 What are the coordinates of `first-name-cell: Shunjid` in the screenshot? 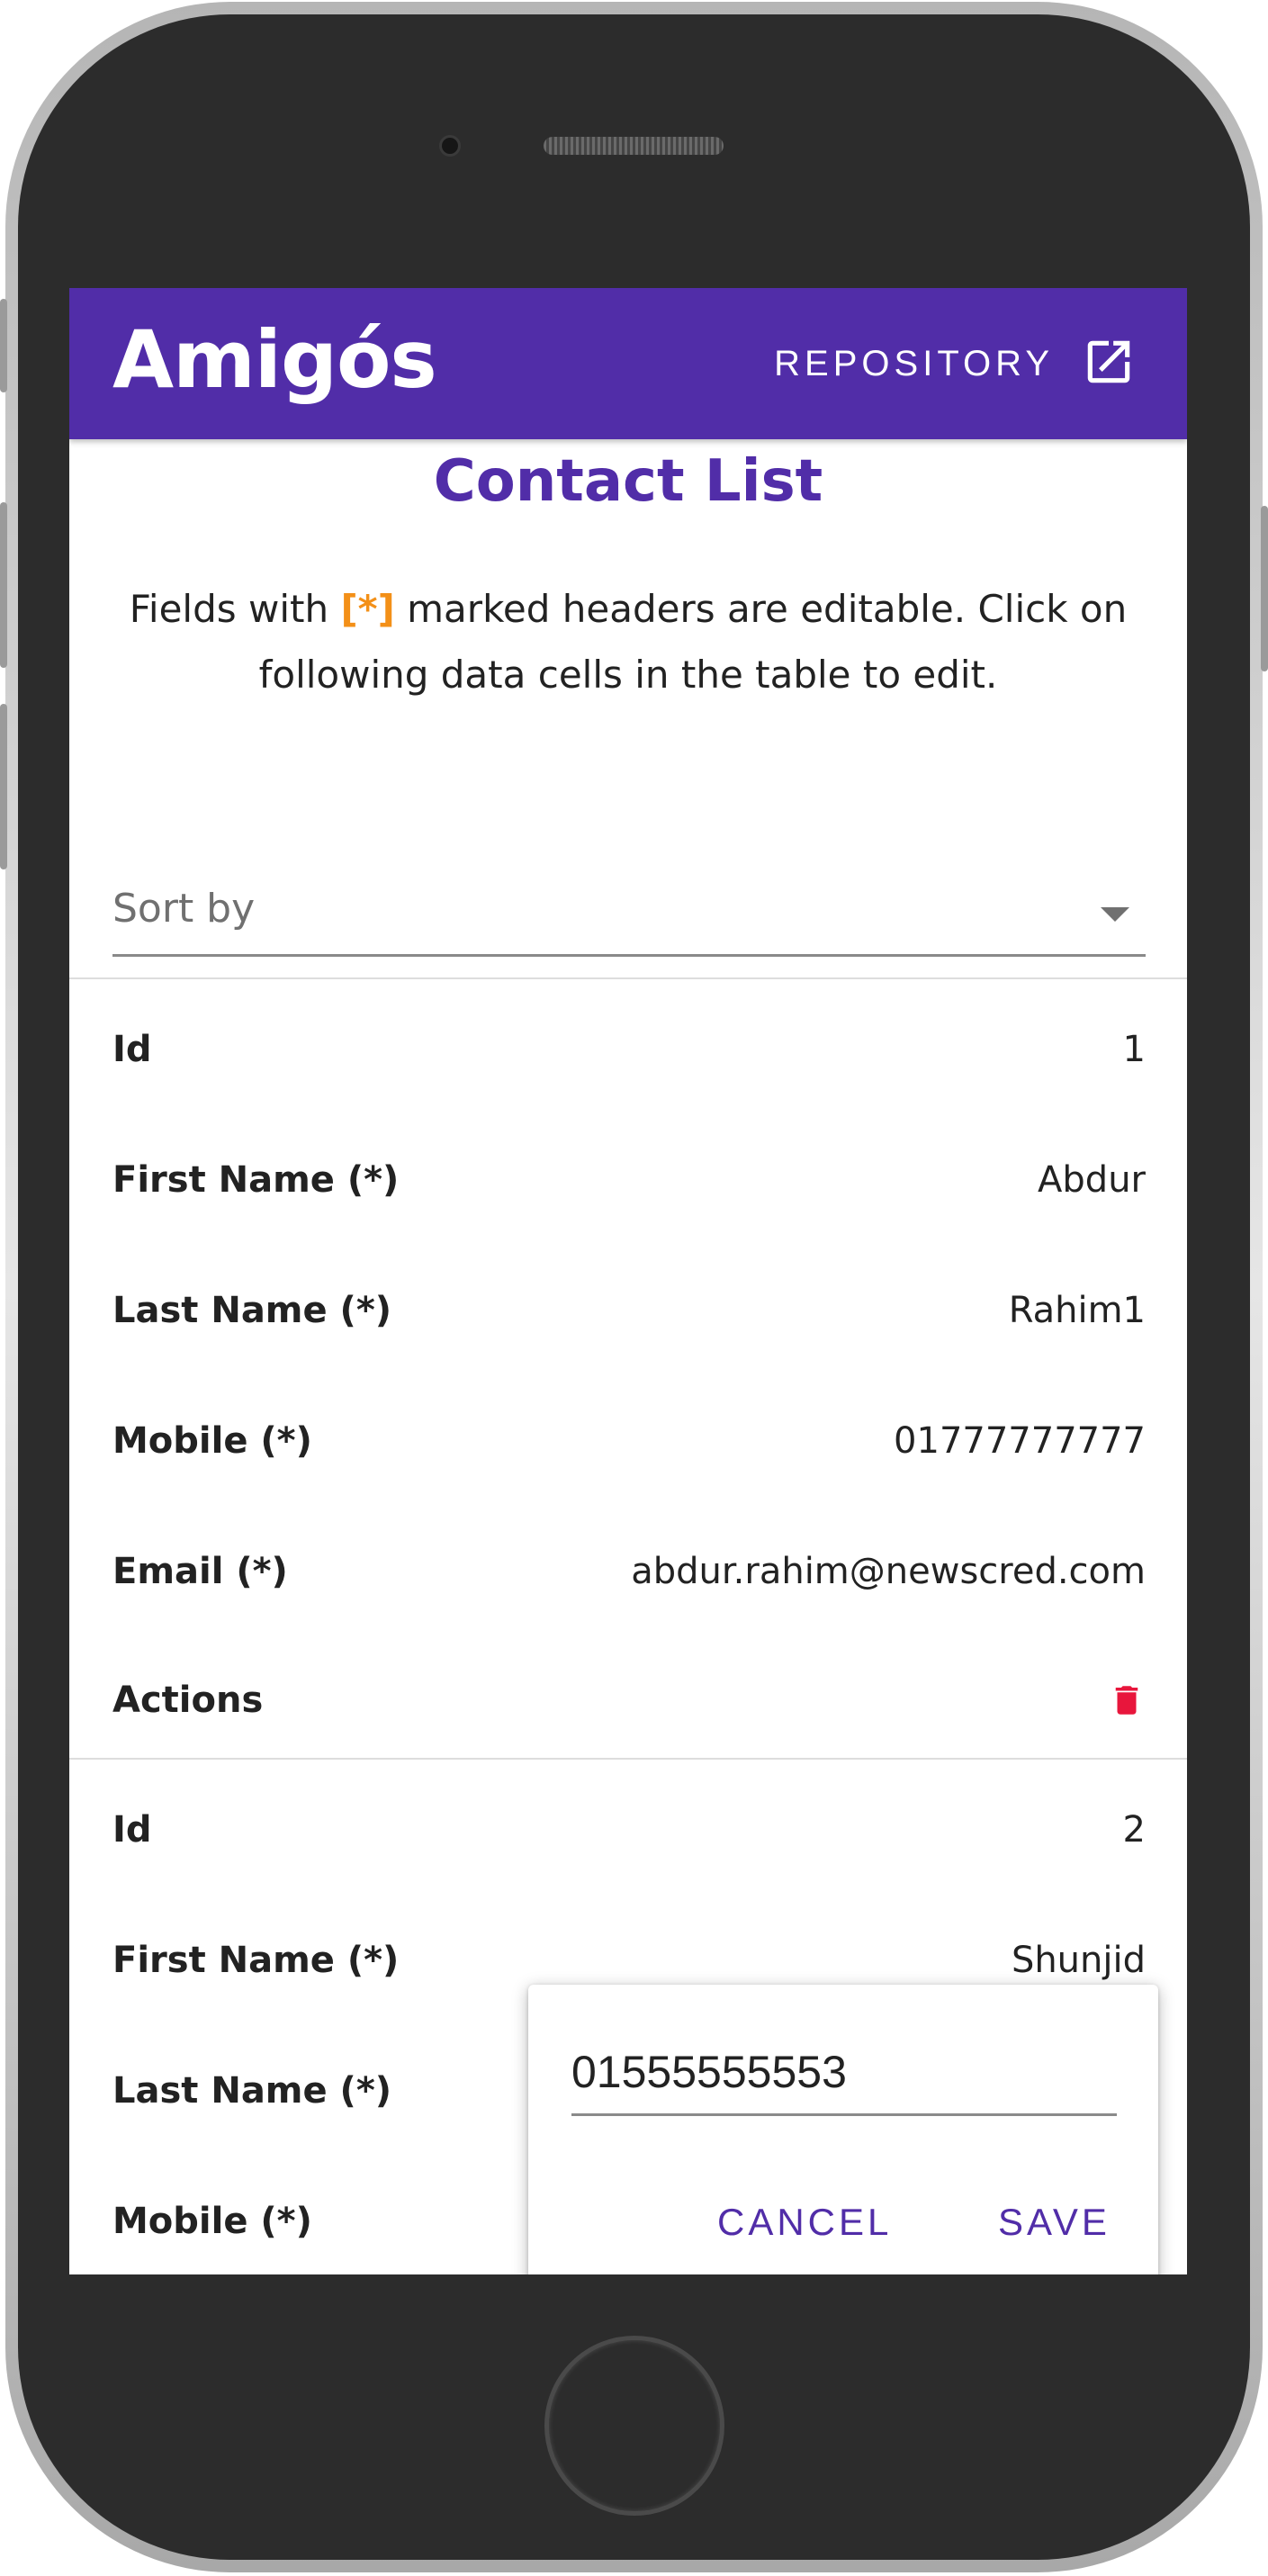 It's located at (1079, 1960).